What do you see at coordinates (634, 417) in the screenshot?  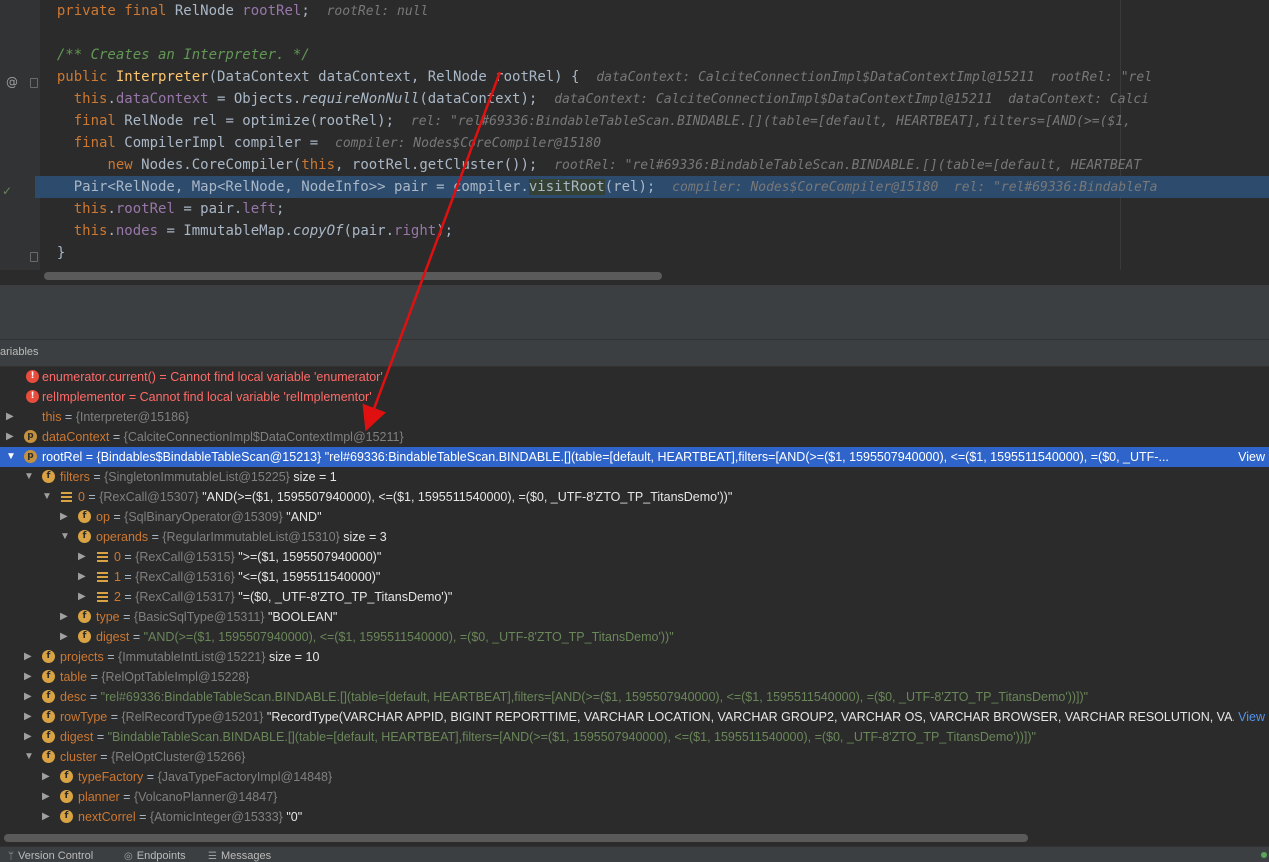 I see `tree-row: ▶ this = {Interpreter@15186}` at bounding box center [634, 417].